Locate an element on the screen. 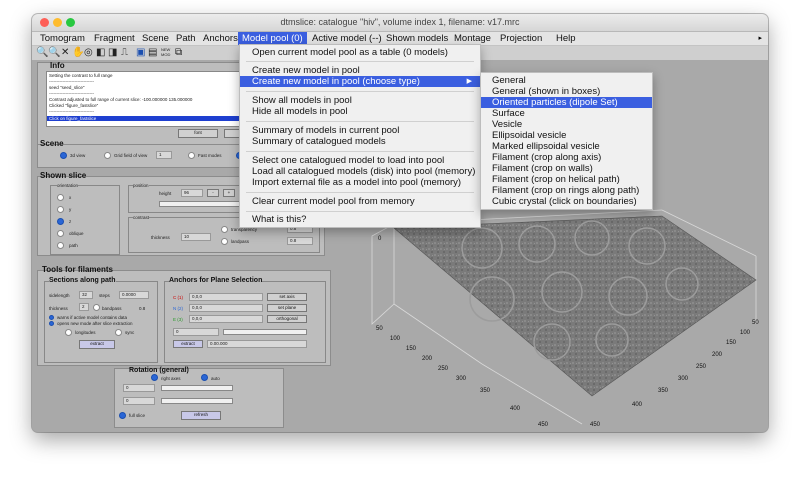 This screenshot has height=482, width=800. anchor-c-field: 0,0,0 is located at coordinates (226, 297).